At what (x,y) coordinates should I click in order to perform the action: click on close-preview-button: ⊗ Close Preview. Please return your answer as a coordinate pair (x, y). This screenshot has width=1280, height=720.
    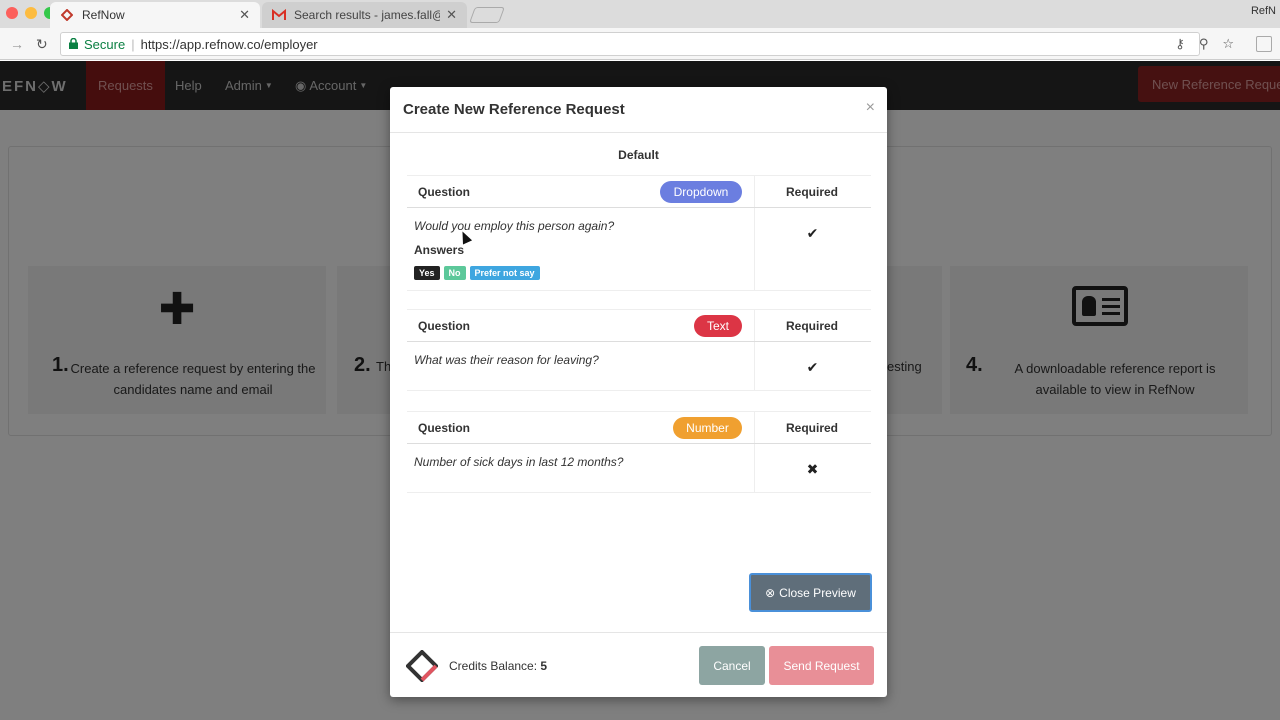
    Looking at the image, I should click on (810, 592).